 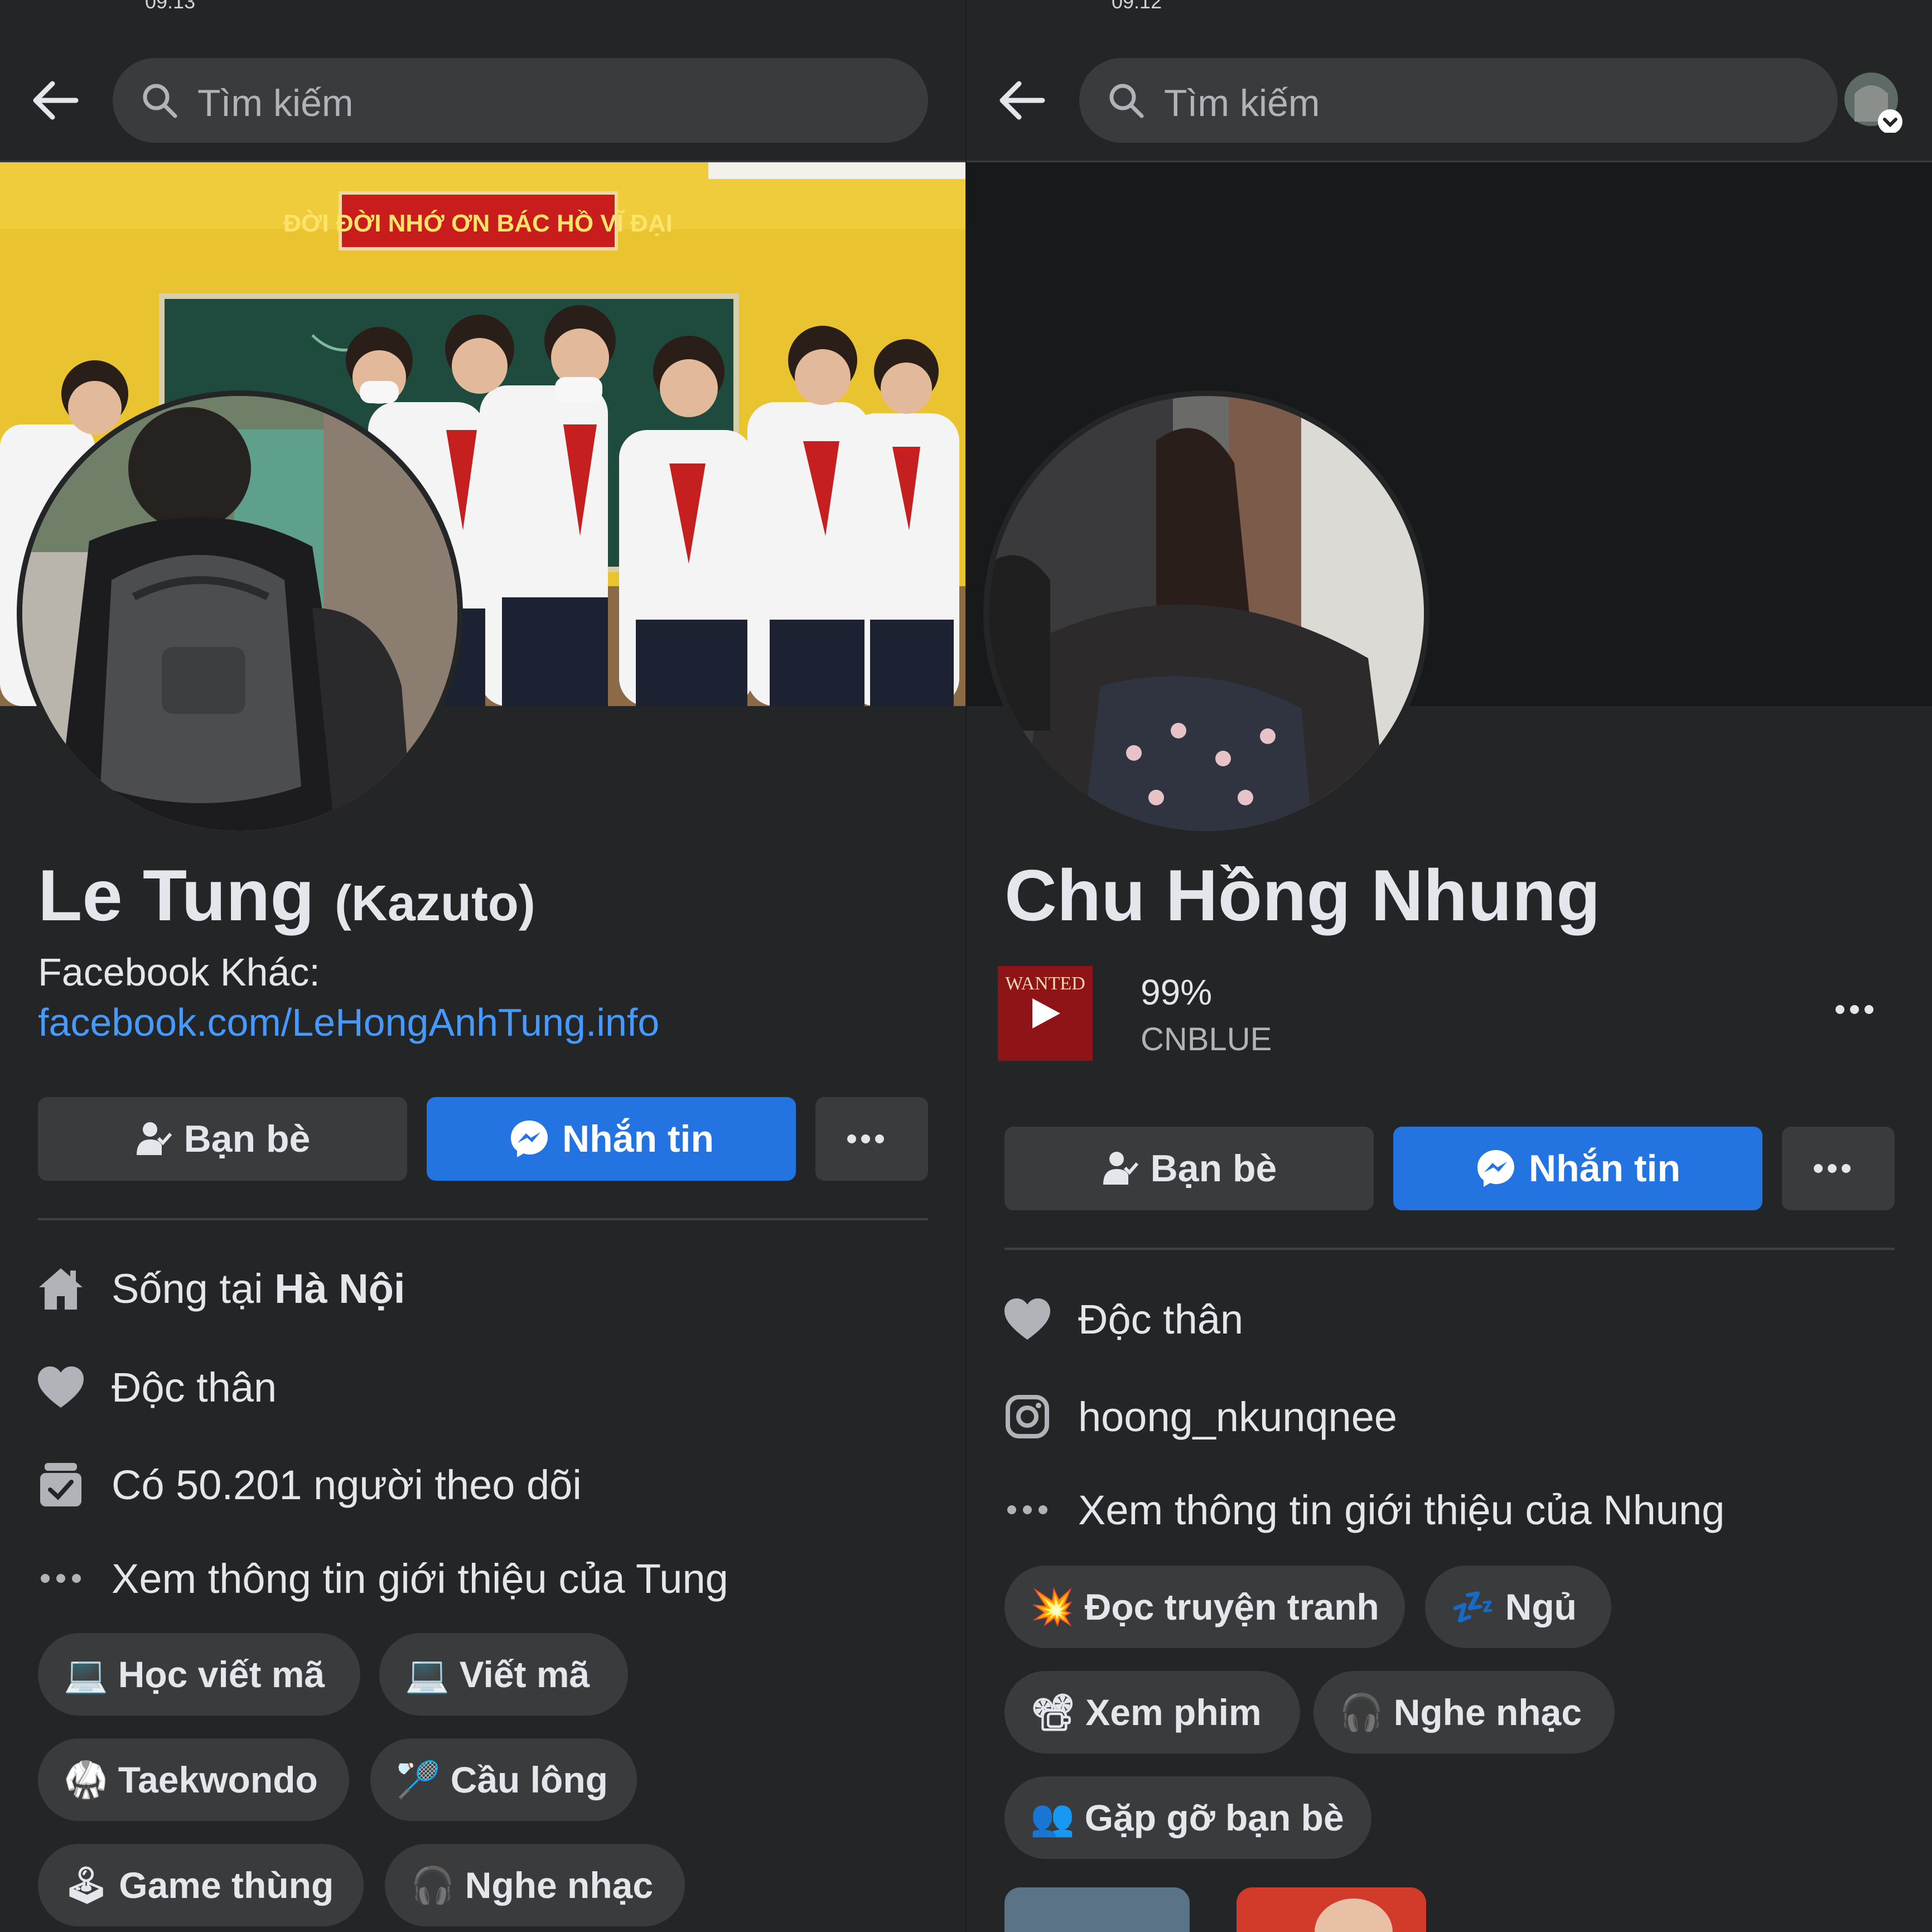 I want to click on music-title: 99%, so click(x=1177, y=992).